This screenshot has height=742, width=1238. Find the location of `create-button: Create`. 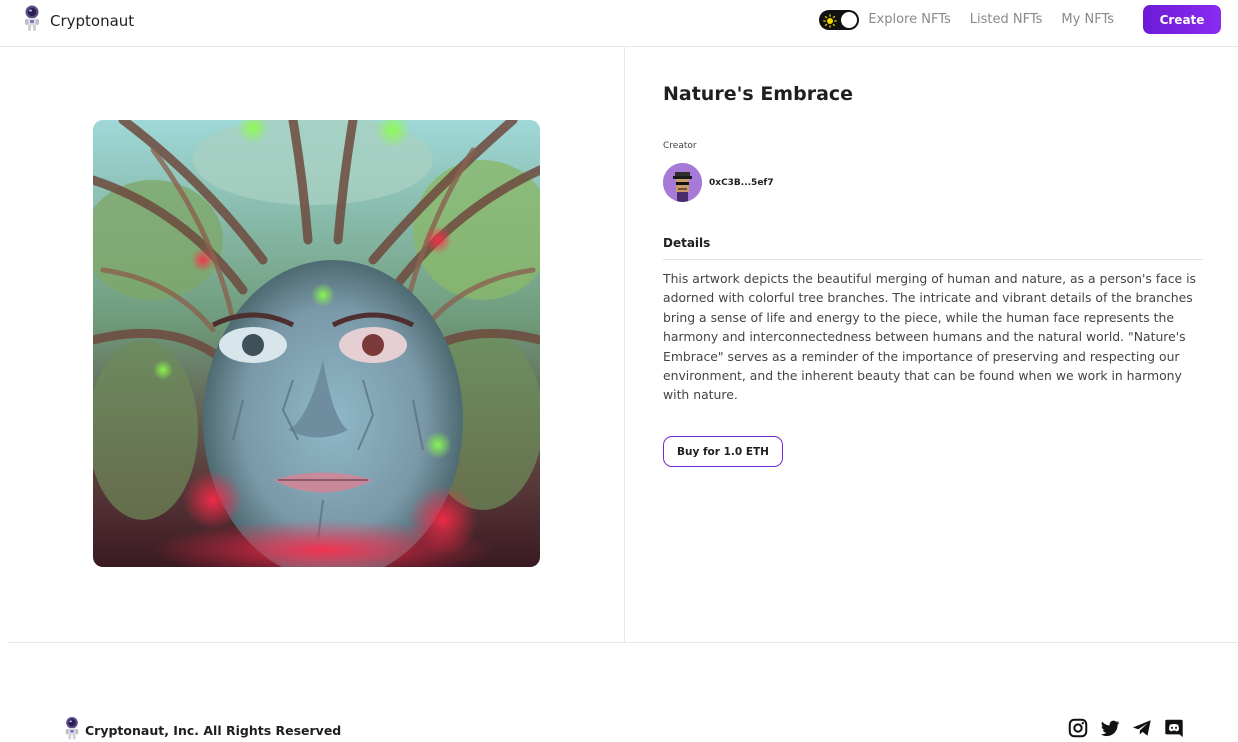

create-button: Create is located at coordinates (1182, 19).